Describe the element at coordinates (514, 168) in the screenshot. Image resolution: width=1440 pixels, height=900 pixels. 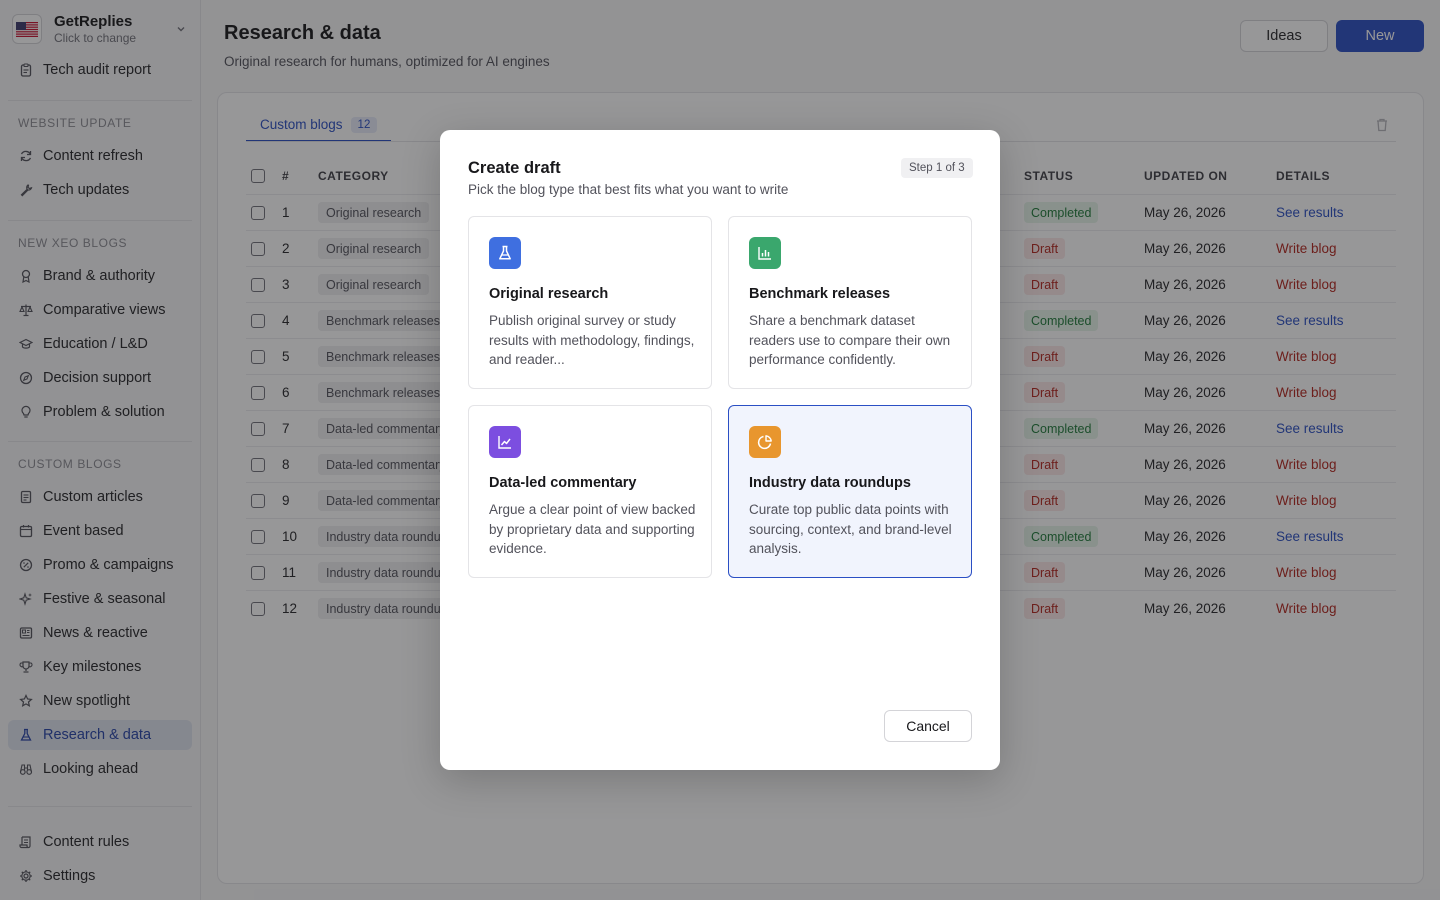
I see `dialog-title: Create draft` at that location.